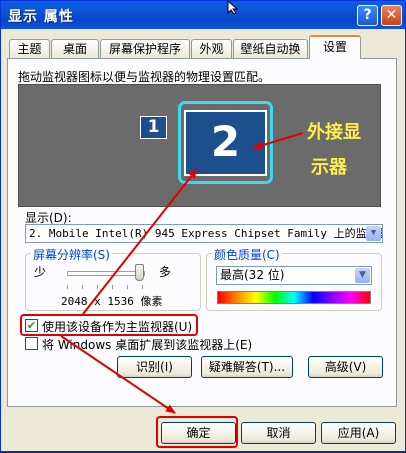 The width and height of the screenshot is (406, 453). Describe the element at coordinates (335, 47) in the screenshot. I see `tab-settings: 设置` at that location.